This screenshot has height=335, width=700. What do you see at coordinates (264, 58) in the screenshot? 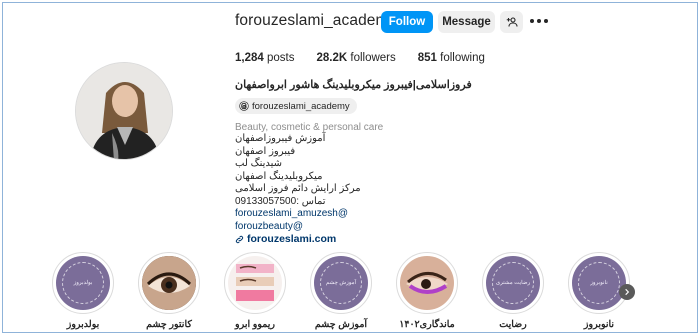
I see `posts-count: 1,284 posts` at bounding box center [264, 58].